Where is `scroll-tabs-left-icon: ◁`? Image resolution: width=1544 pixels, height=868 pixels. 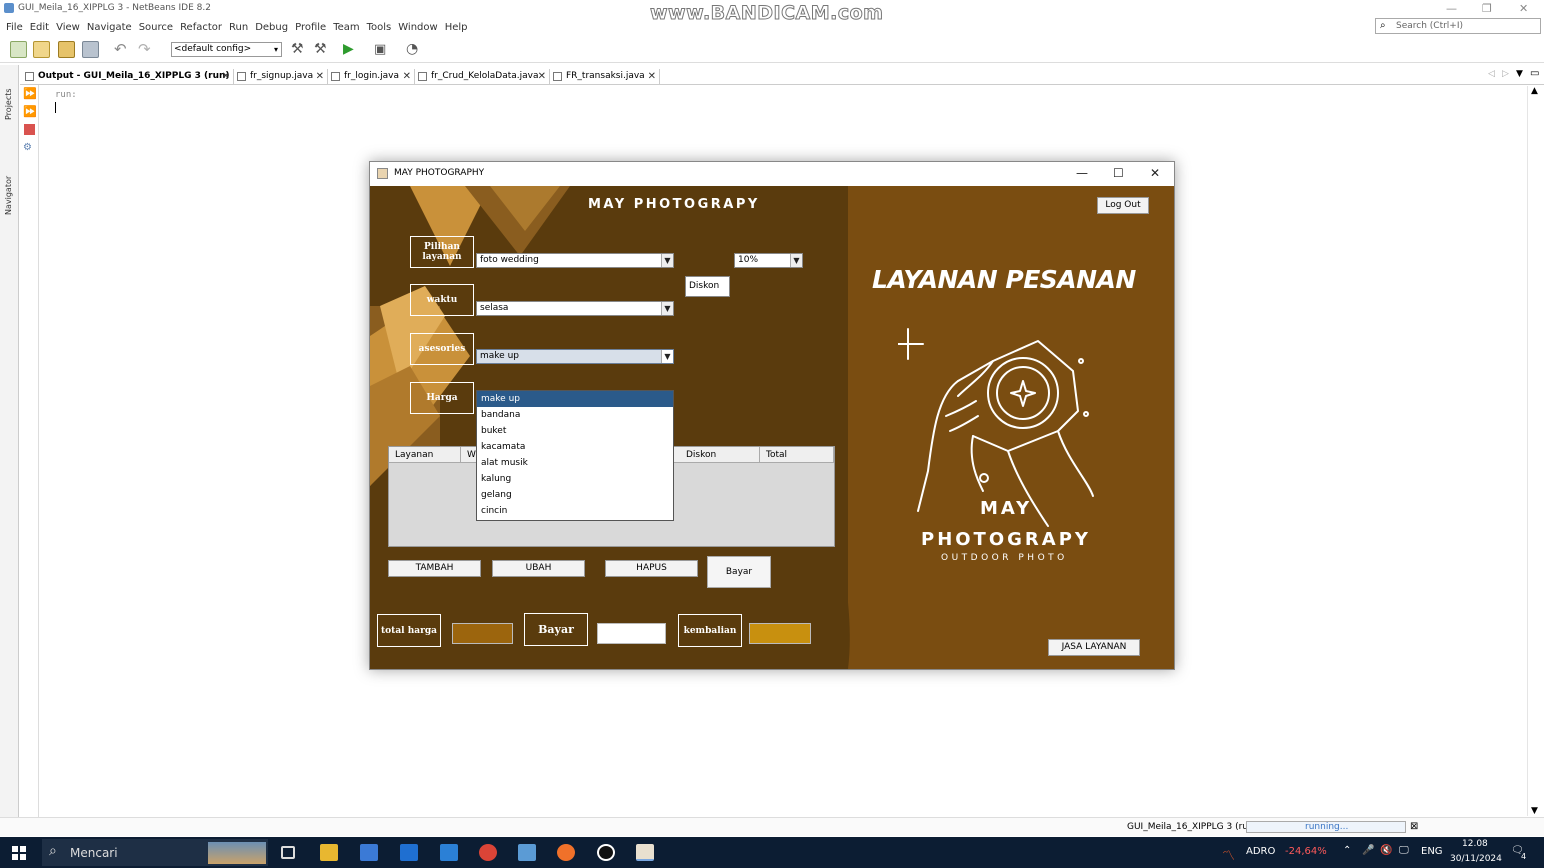
scroll-tabs-left-icon: ◁ is located at coordinates (1491, 74).